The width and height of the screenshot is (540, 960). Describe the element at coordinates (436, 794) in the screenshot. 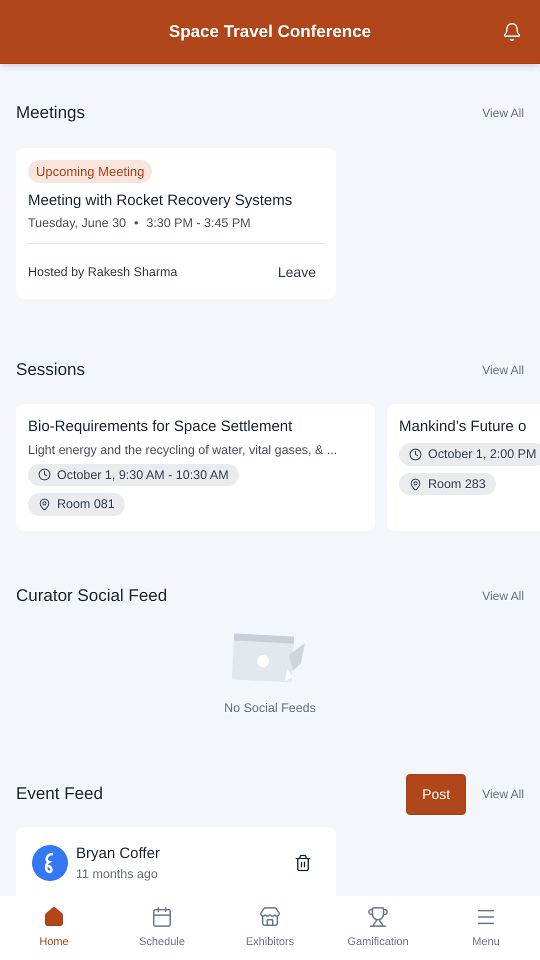

I see `post-button: Post` at that location.